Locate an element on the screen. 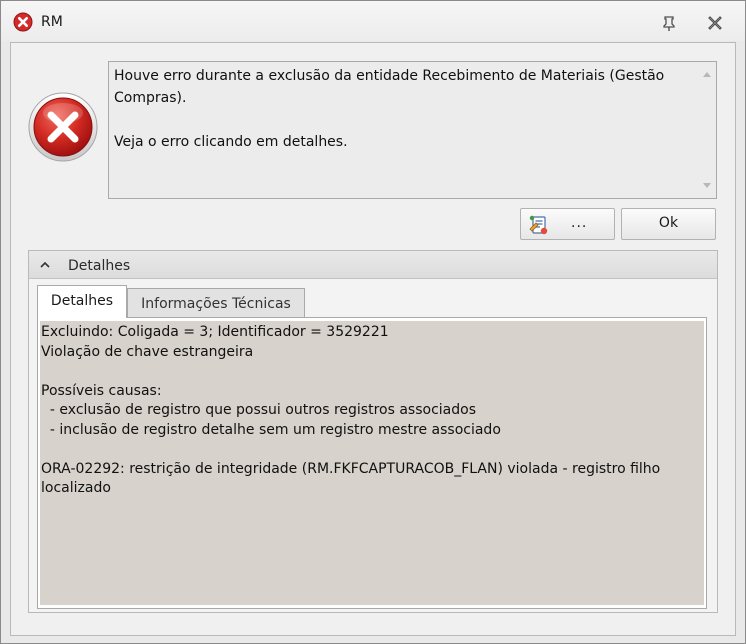 Image resolution: width=746 pixels, height=644 pixels. details-group-header: Detalhes is located at coordinates (373, 265).